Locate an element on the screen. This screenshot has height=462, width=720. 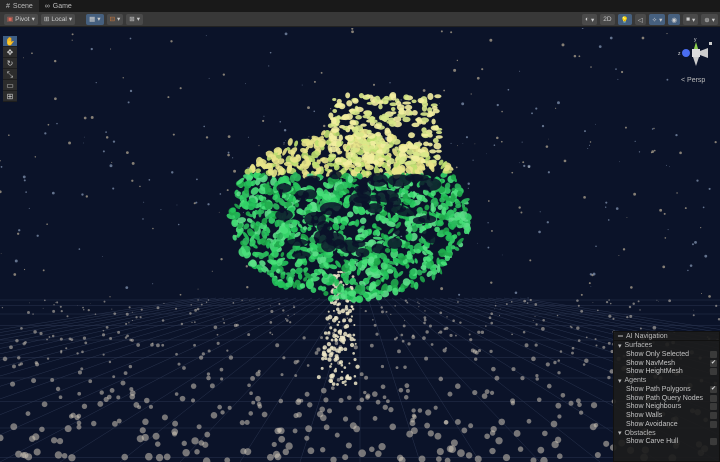
projection-label: < Persp is located at coordinates (693, 80).